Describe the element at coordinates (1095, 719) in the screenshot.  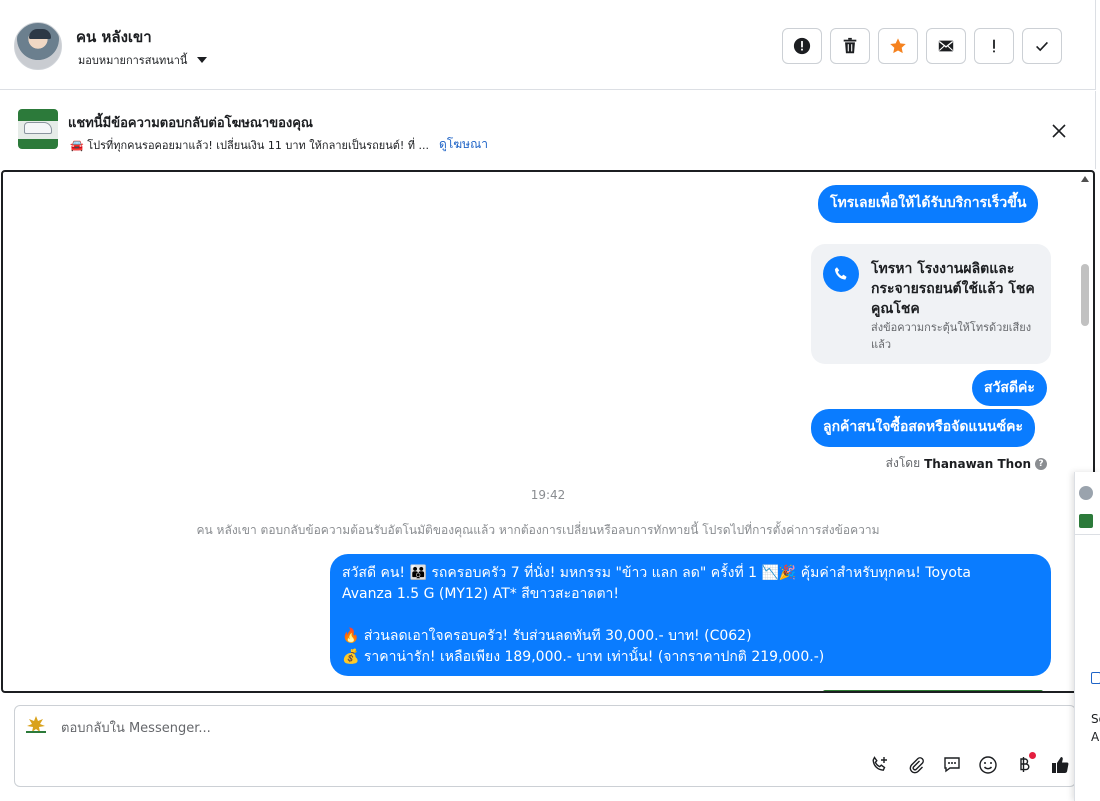
I see `side-panel-text-line: So` at that location.